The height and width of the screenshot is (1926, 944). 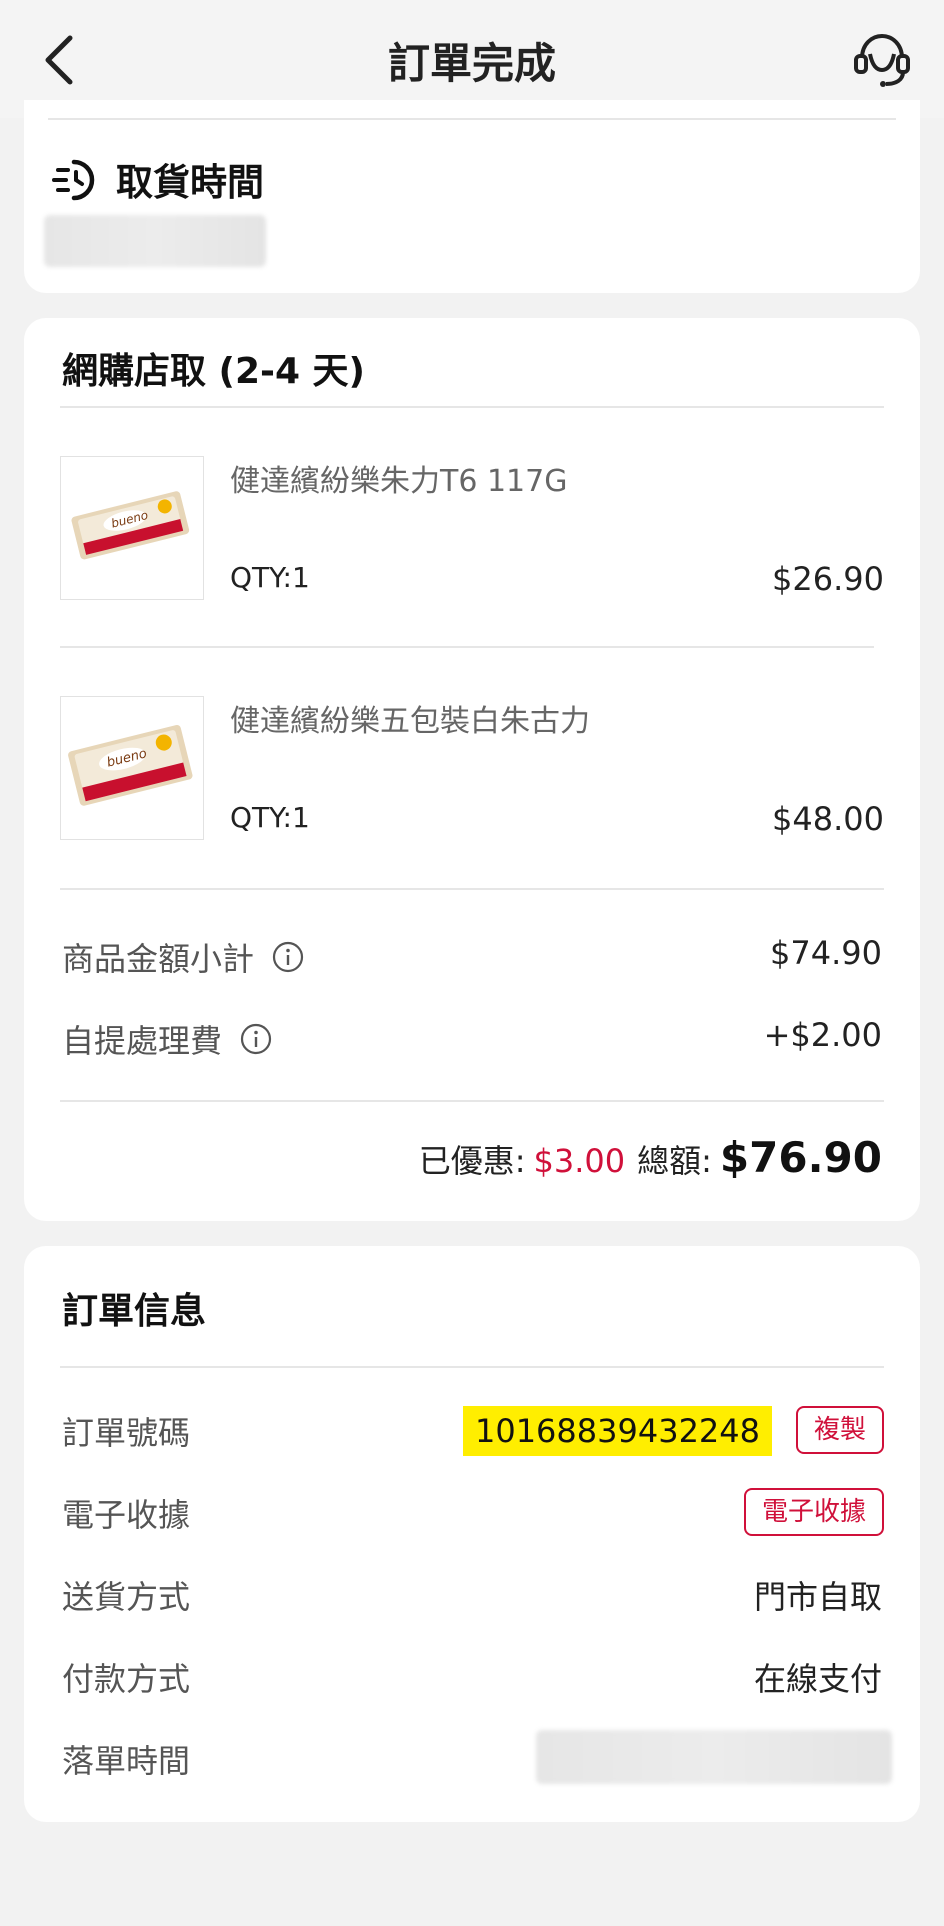 What do you see at coordinates (155, 241) in the screenshot?
I see `pickup-time-value-redacted` at bounding box center [155, 241].